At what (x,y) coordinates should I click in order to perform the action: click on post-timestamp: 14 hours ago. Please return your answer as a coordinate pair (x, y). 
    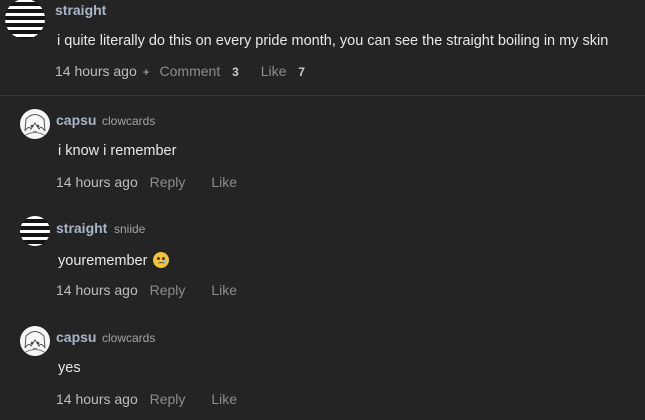
    Looking at the image, I should click on (96, 71).